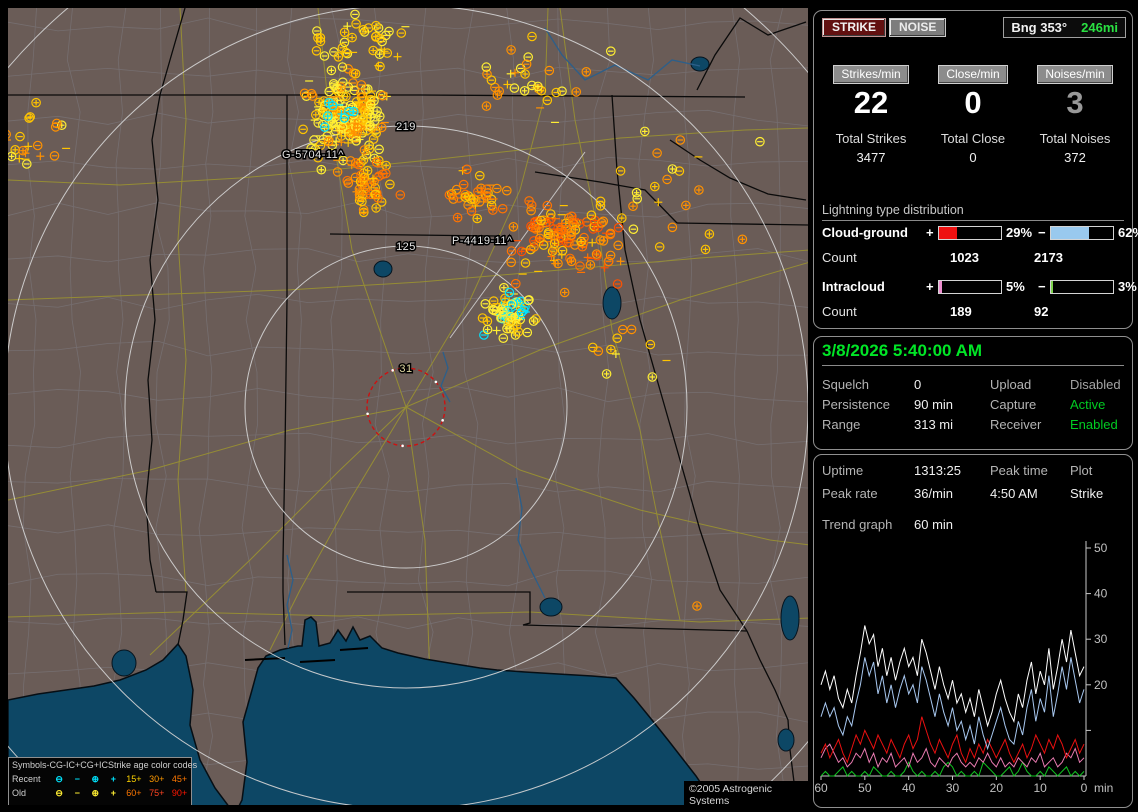 This screenshot has height=812, width=1138. Describe the element at coordinates (973, 212) in the screenshot. I see `distribution-title: Lightning type distribution` at that location.